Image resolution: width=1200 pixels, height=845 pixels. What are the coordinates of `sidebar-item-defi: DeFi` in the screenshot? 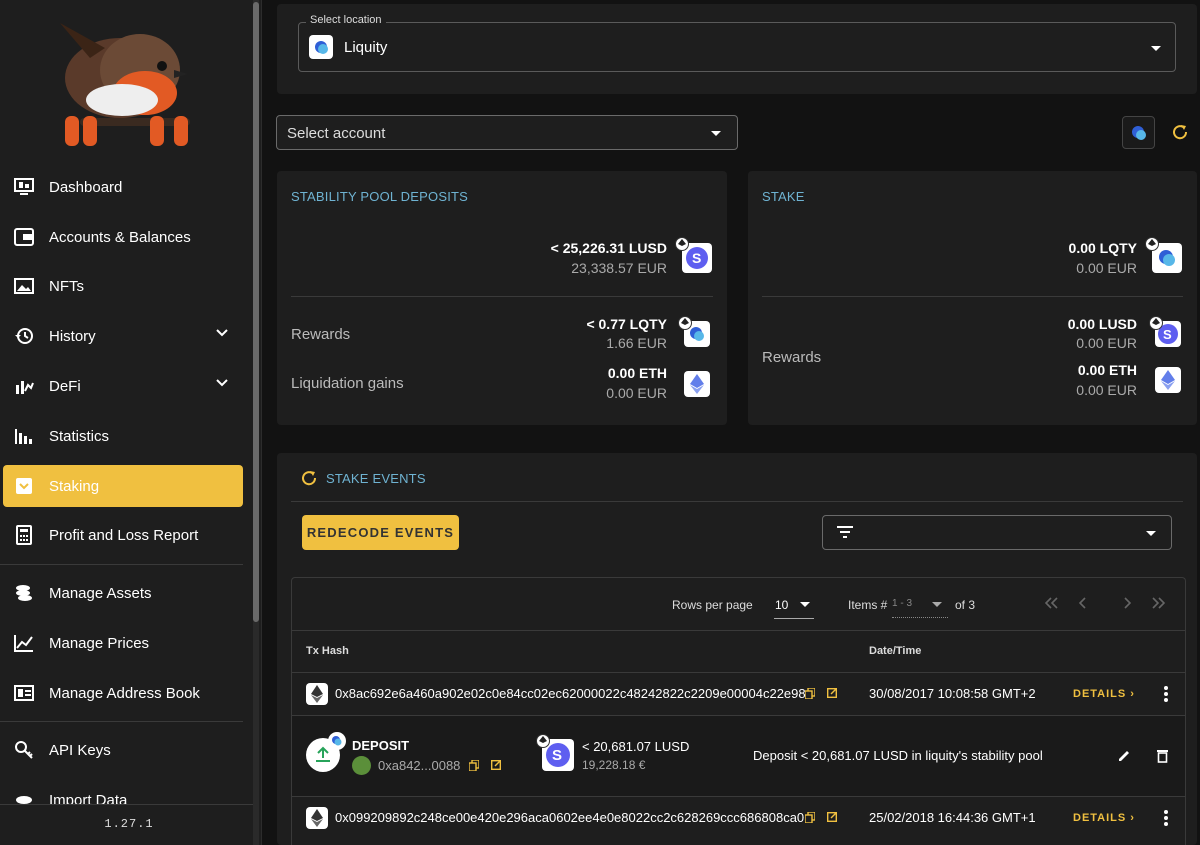 It's located at (123, 386).